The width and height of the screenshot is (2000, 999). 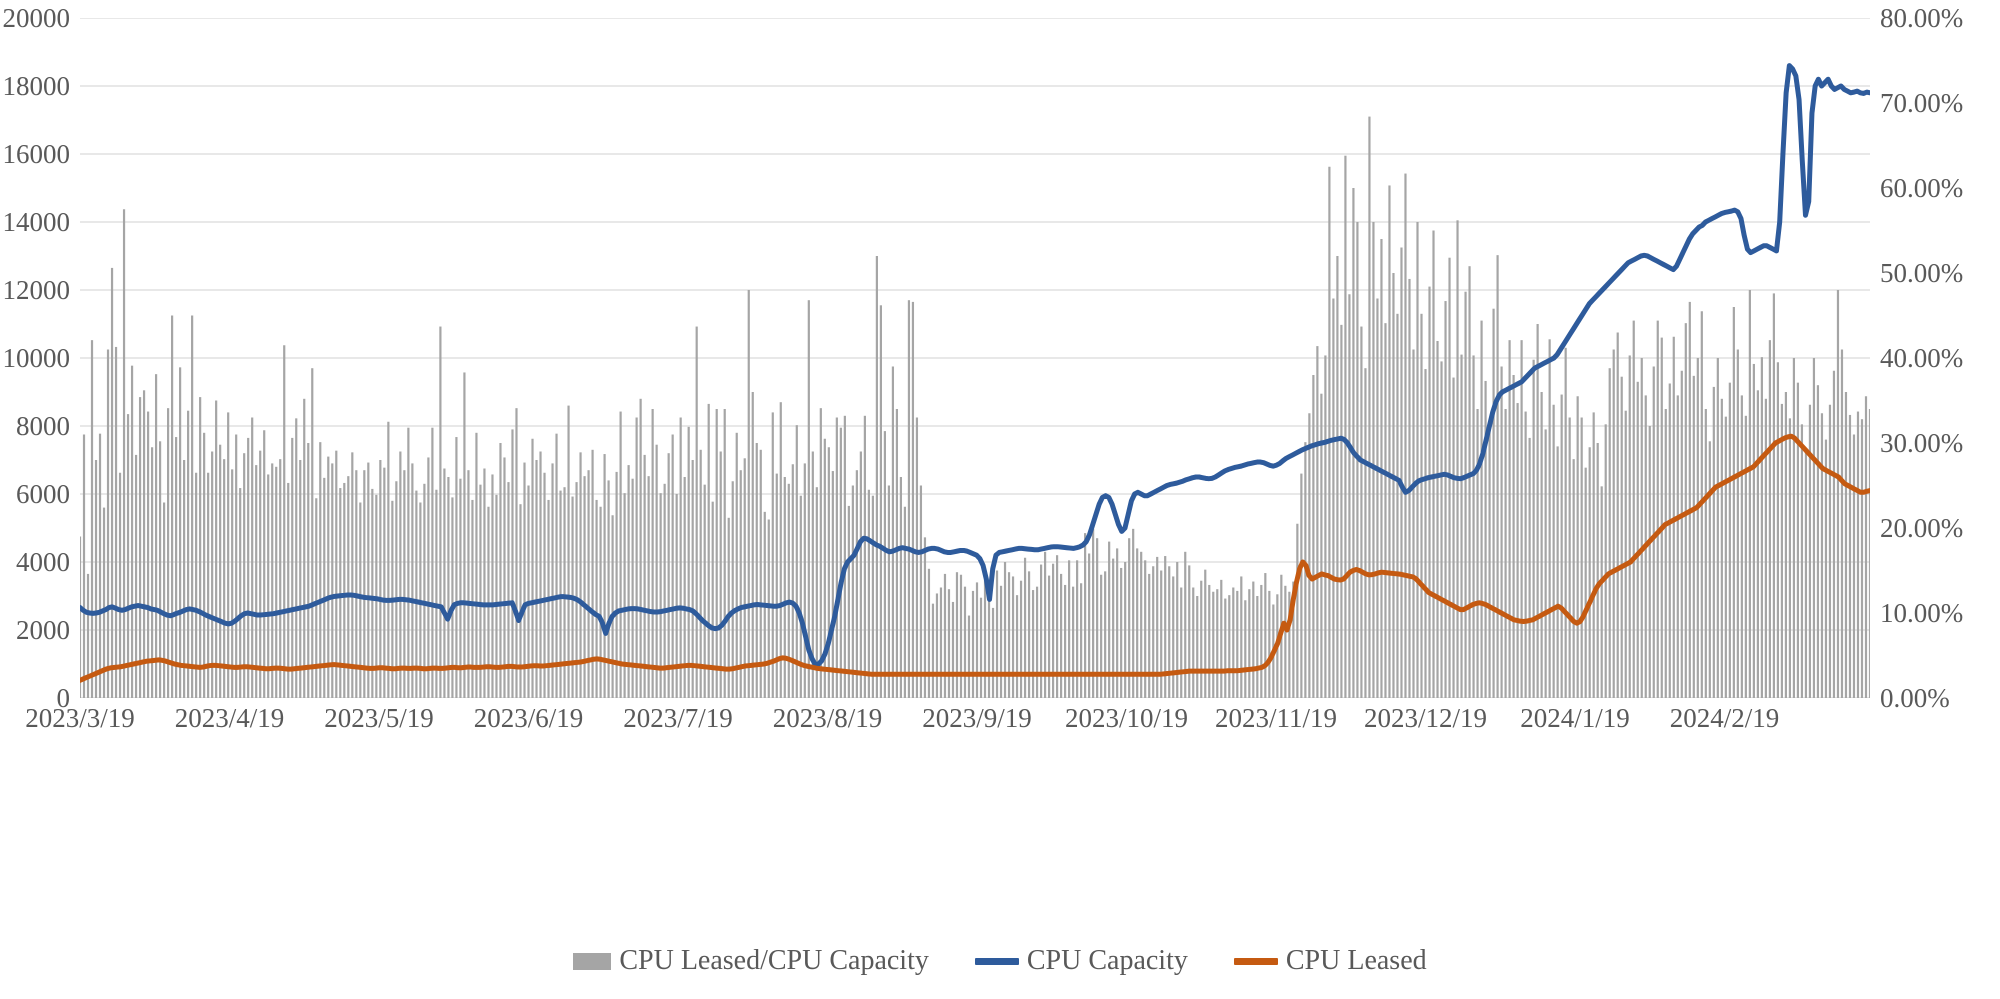 What do you see at coordinates (1922, 103) in the screenshot?
I see `y-axis-right-tick-label: 70.00%` at bounding box center [1922, 103].